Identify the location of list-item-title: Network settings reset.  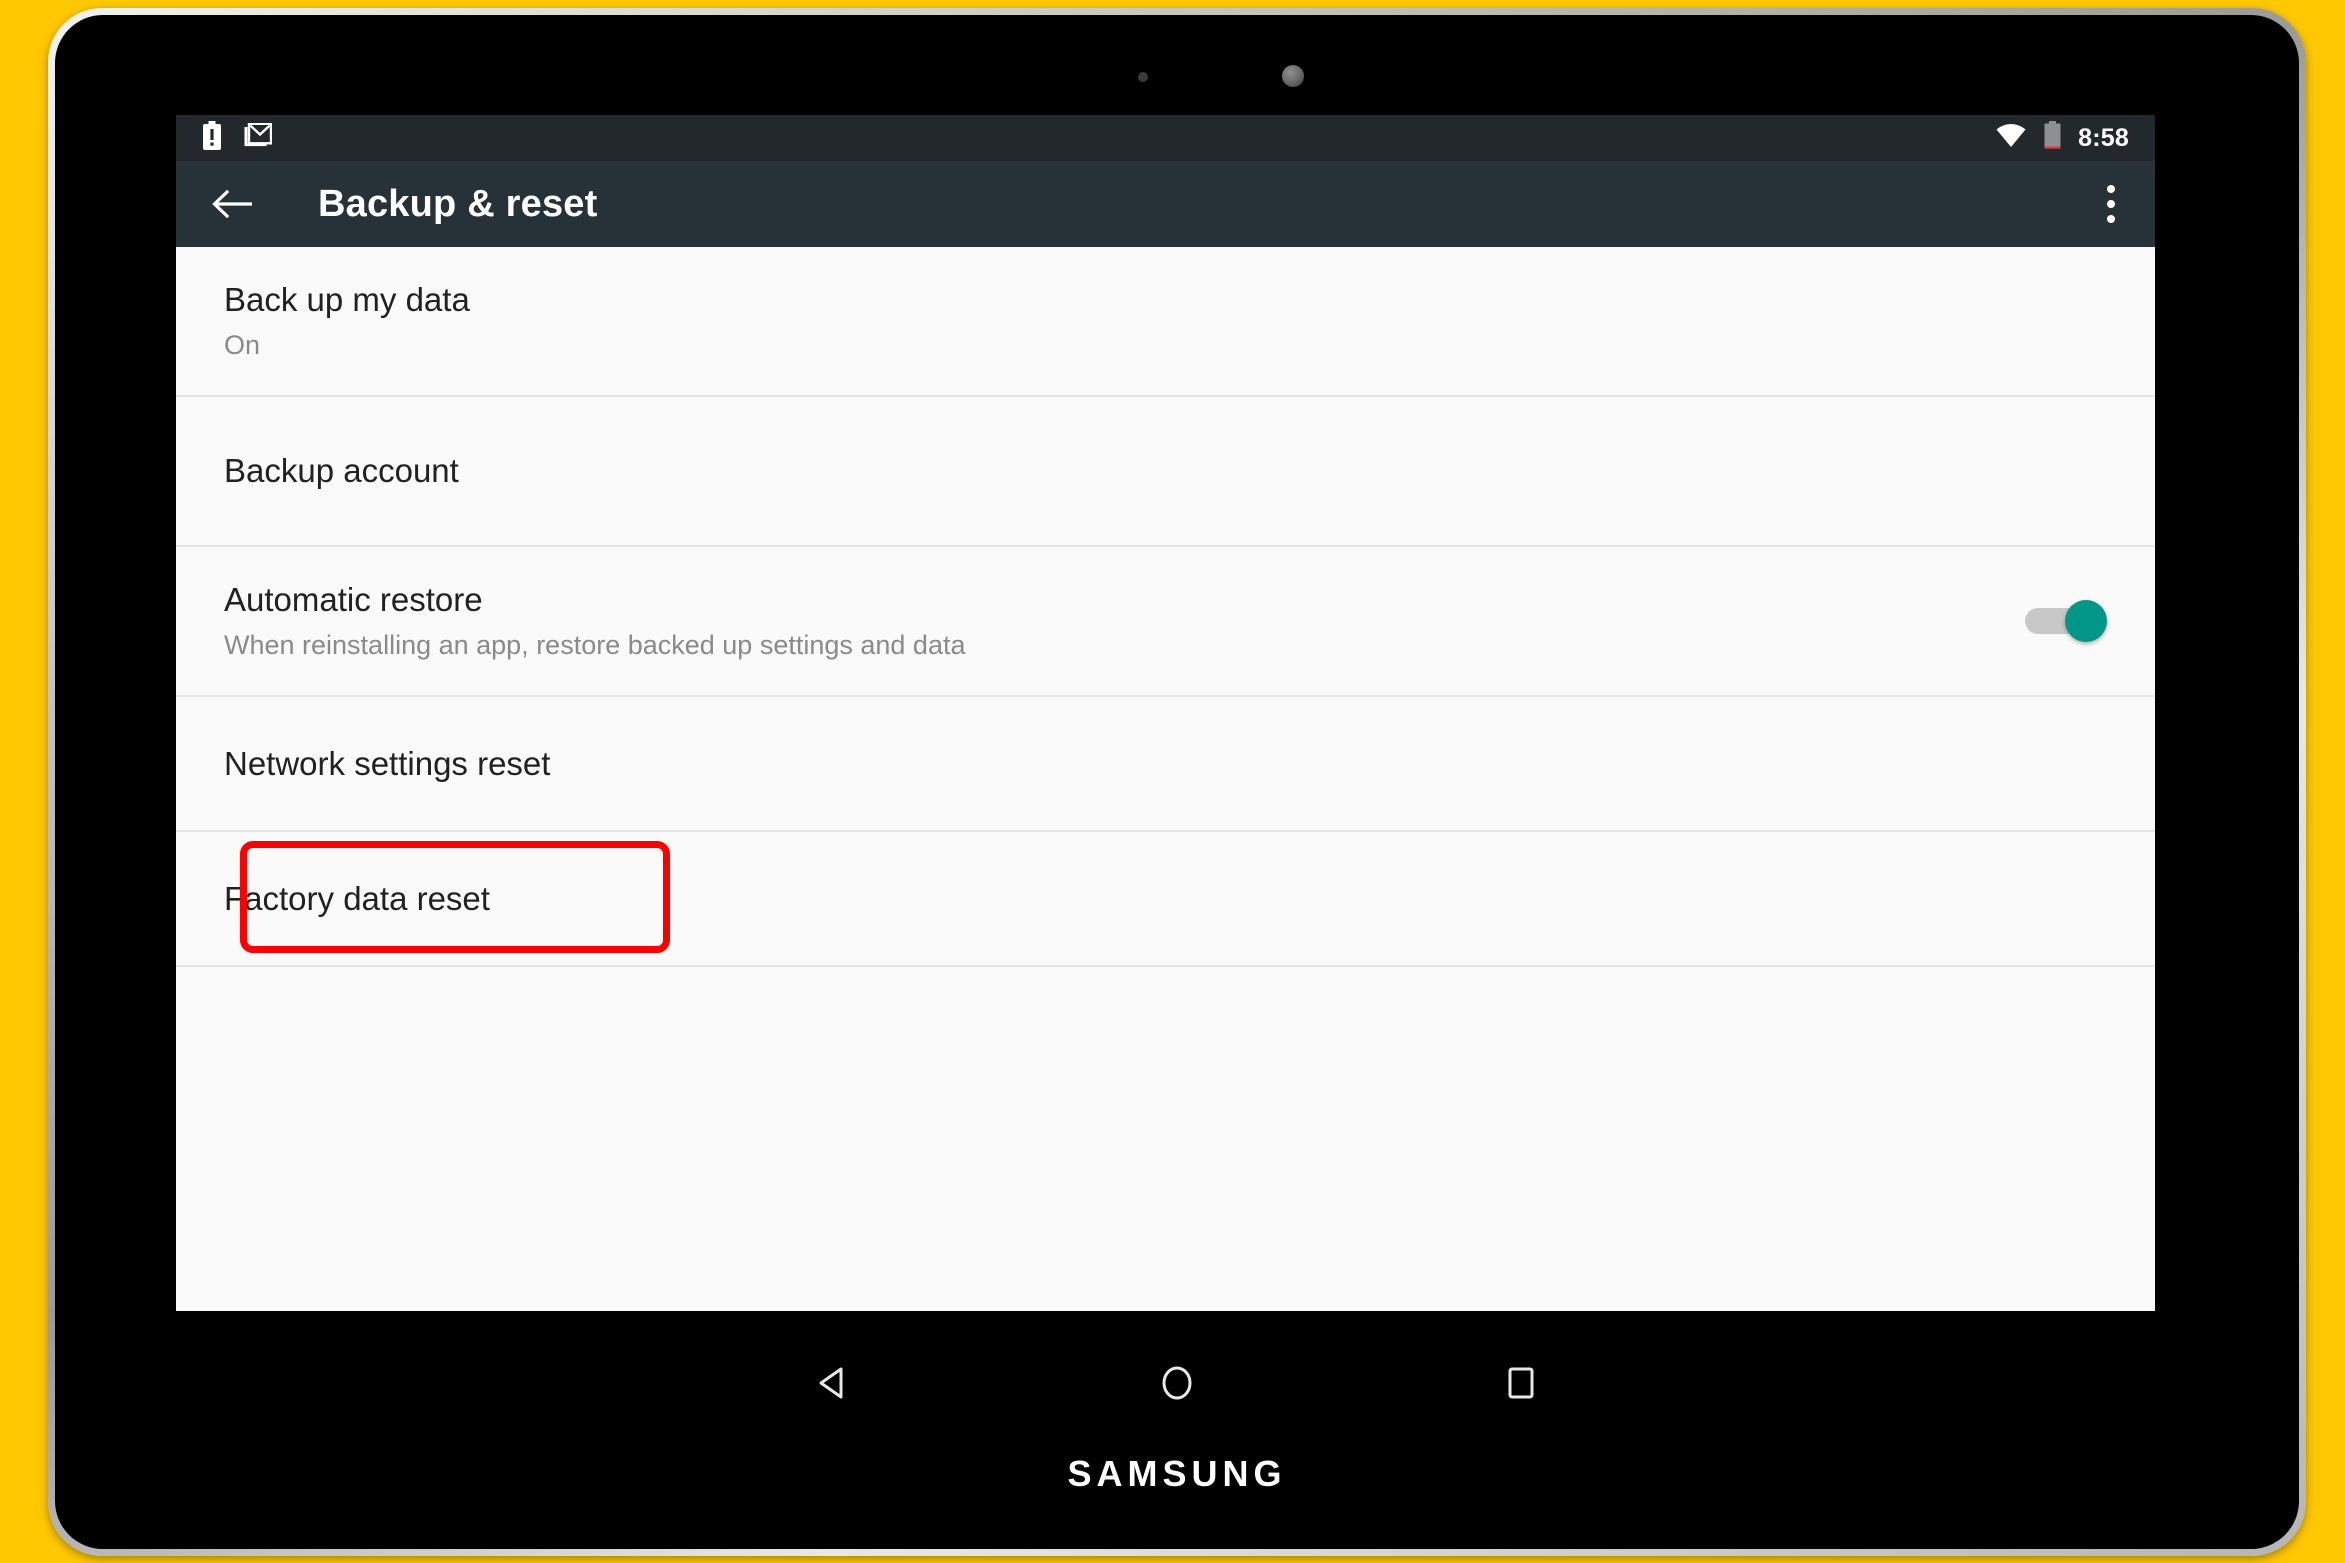
(387, 763).